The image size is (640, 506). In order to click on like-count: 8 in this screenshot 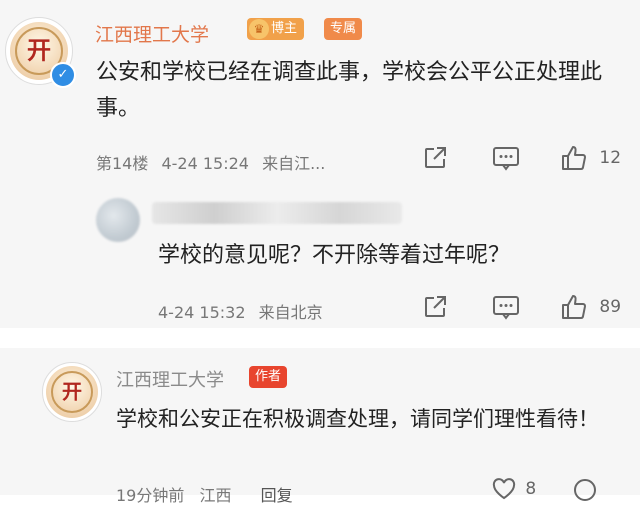, I will do `click(531, 489)`.